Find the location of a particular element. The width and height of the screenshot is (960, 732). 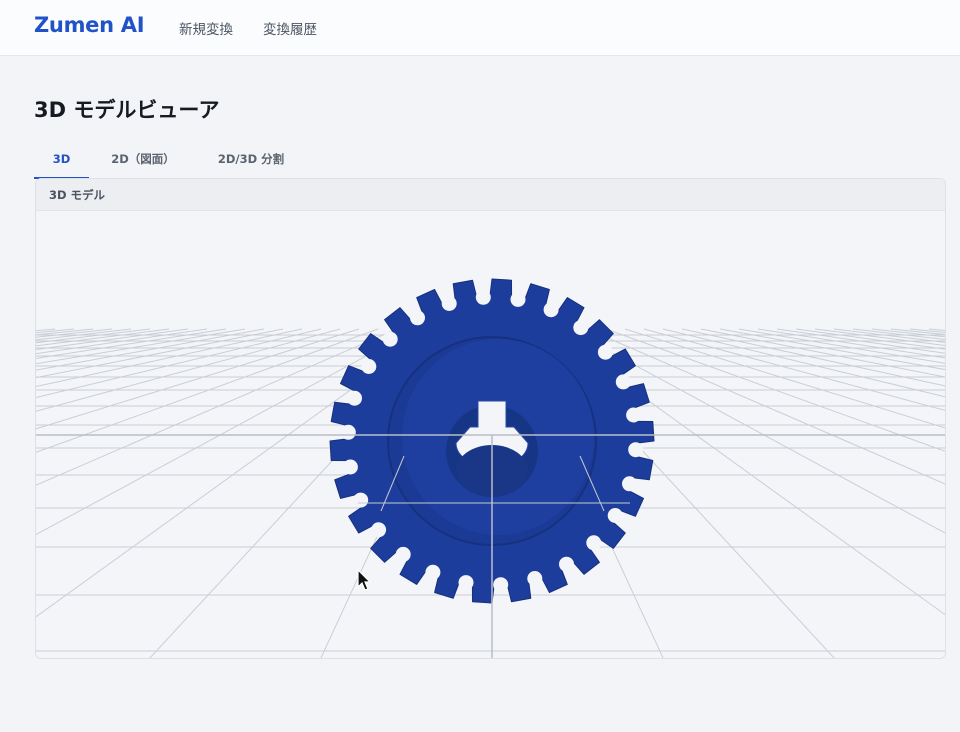

panel-title: 3D モデル is located at coordinates (77, 195).